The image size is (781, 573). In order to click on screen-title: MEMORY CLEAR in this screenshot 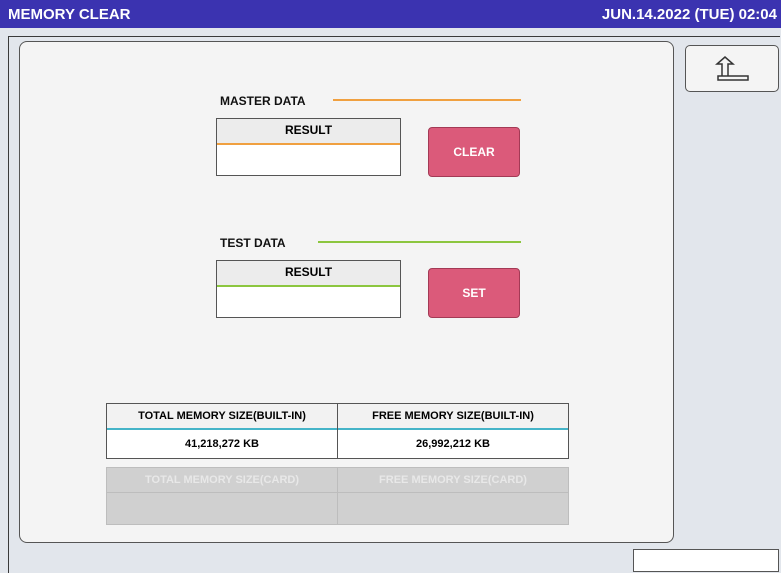, I will do `click(69, 14)`.